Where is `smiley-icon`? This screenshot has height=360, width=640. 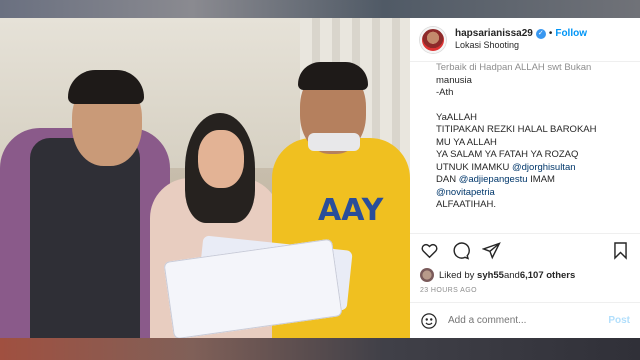 smiley-icon is located at coordinates (429, 321).